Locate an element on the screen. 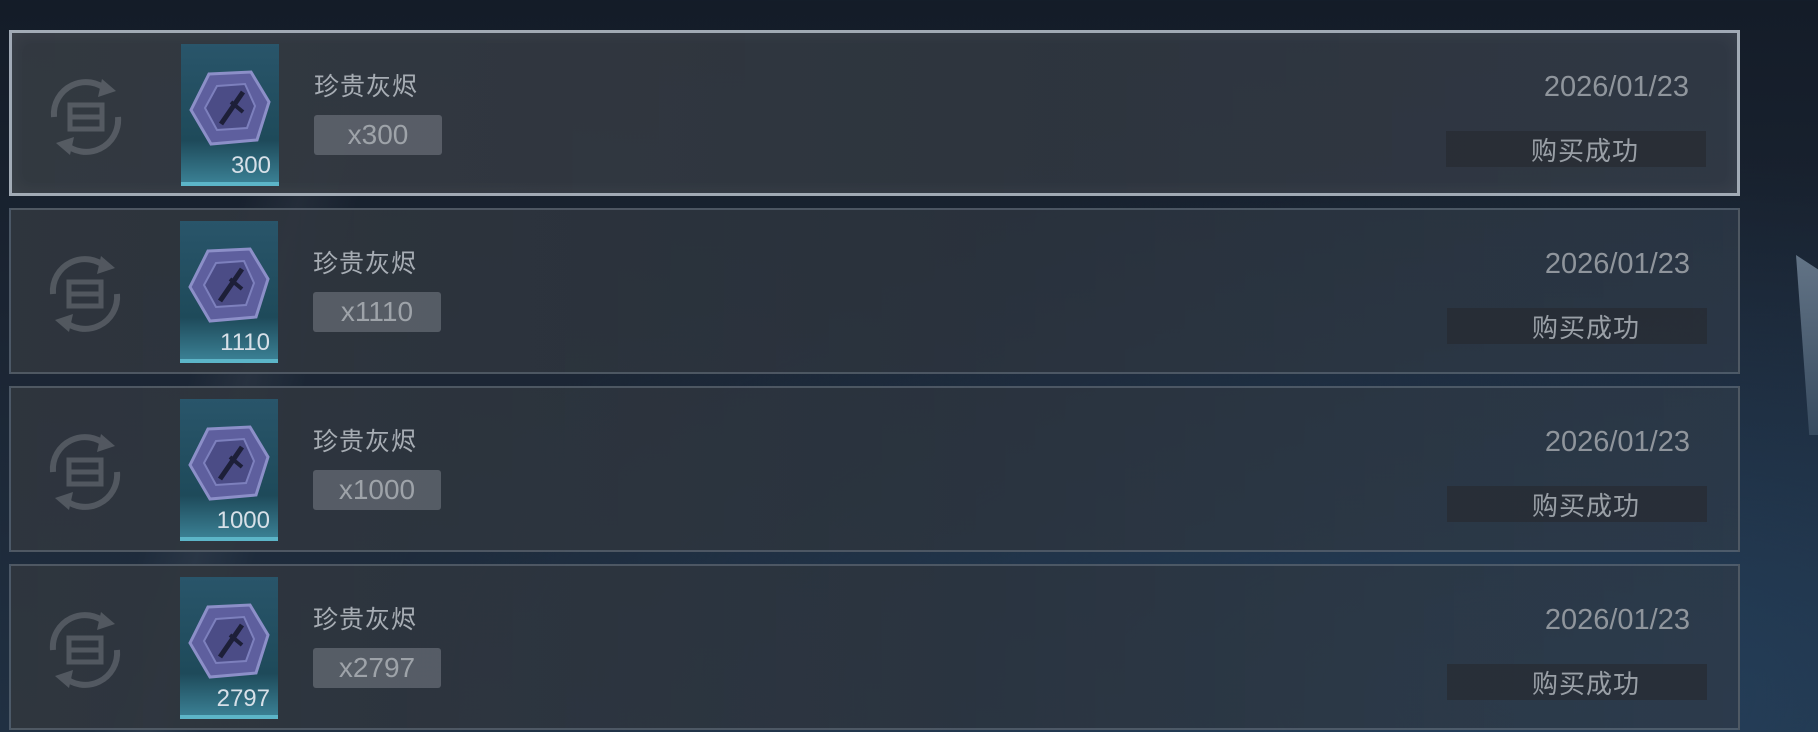 The image size is (1818, 732). item-card: 300 is located at coordinates (230, 115).